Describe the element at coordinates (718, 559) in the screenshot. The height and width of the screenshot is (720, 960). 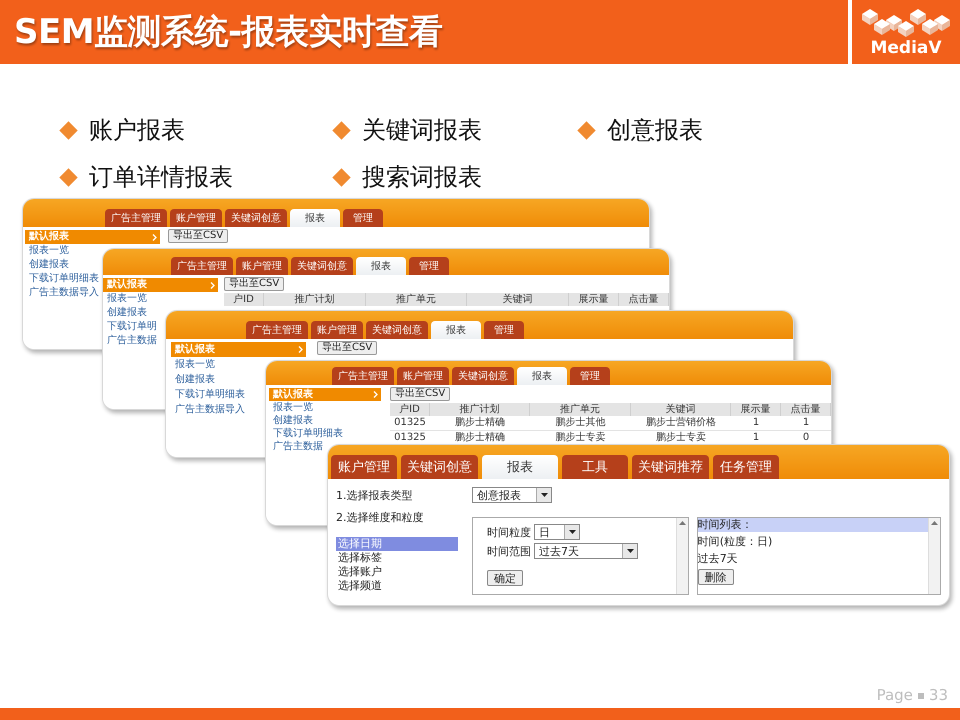
I see `list-item: 过去7天` at that location.